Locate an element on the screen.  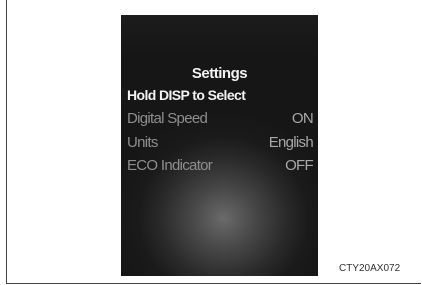
instruction-text: Hold DISP to Select is located at coordinates (186, 95).